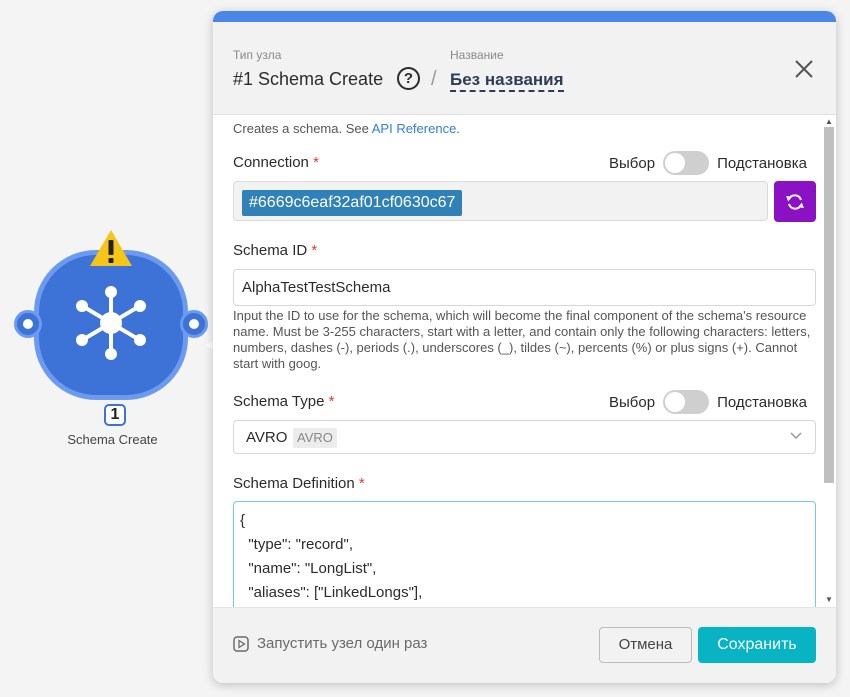  What do you see at coordinates (500, 201) in the screenshot?
I see `connection-field: #6669c6eaf32af01cf0630c67` at bounding box center [500, 201].